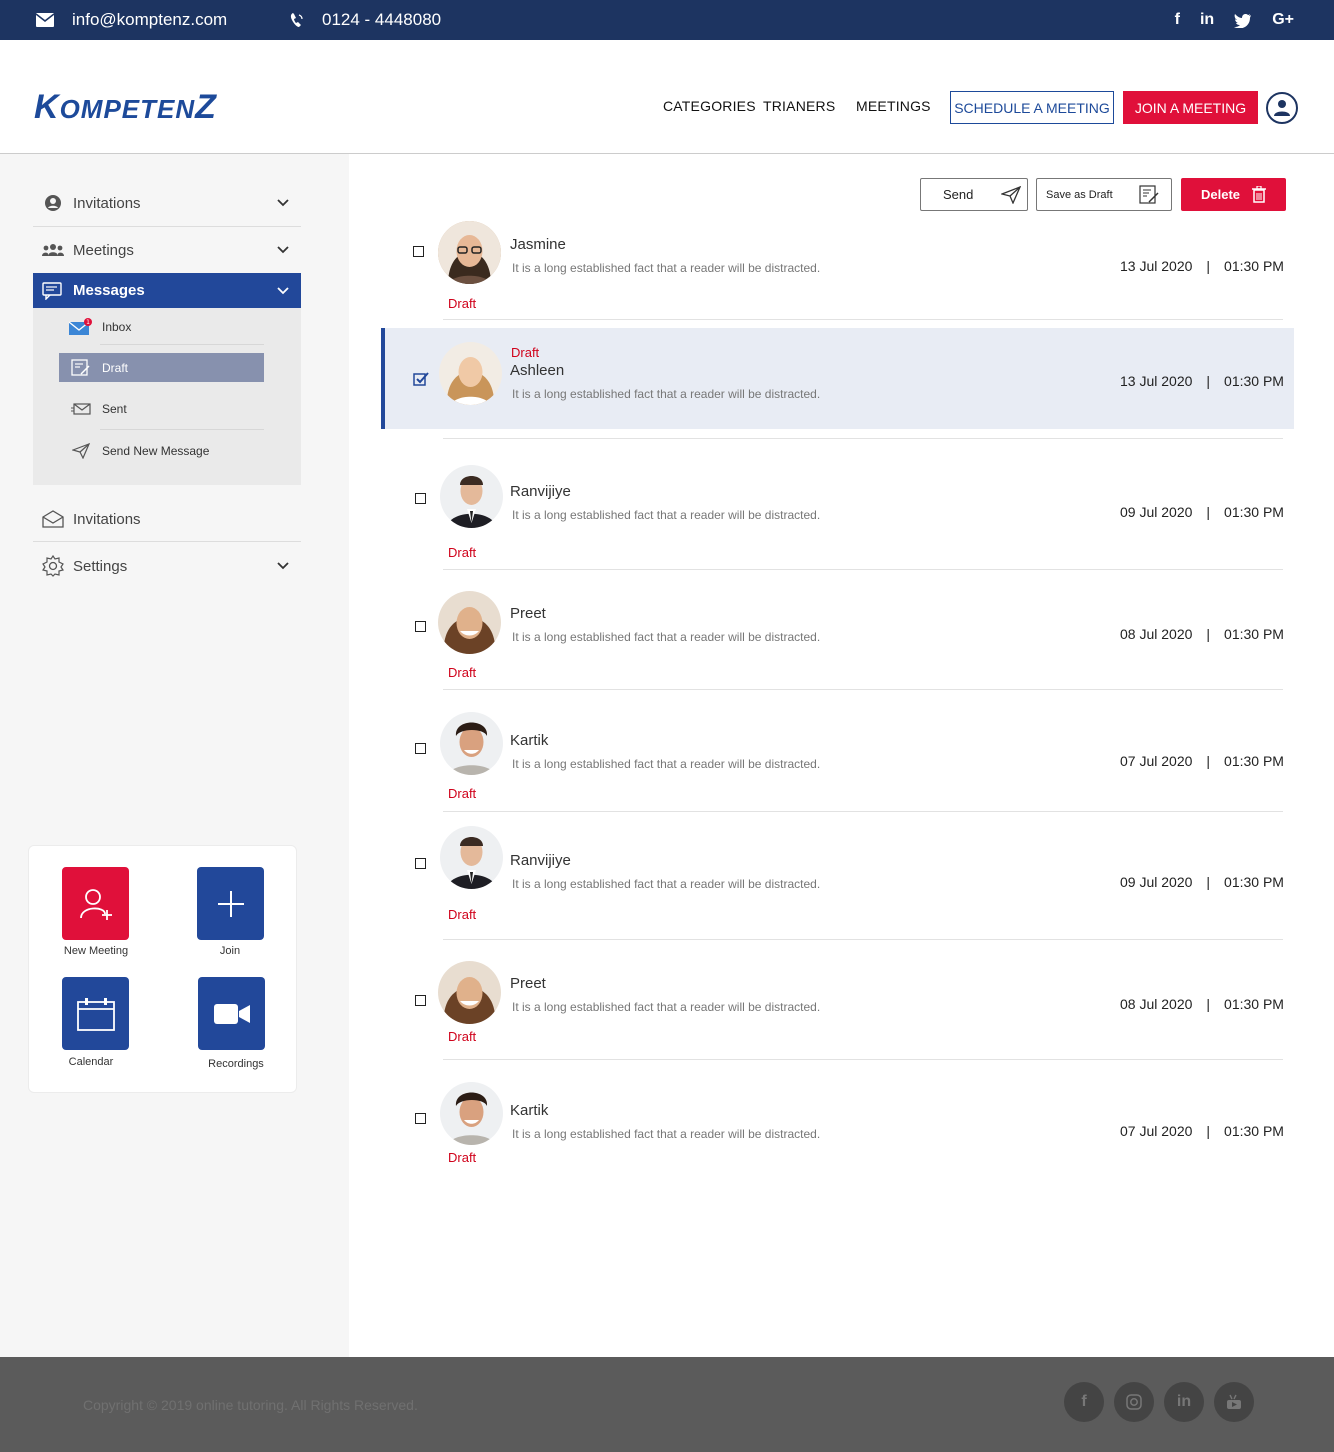 Image resolution: width=1334 pixels, height=1452 pixels. What do you see at coordinates (1243, 20) in the screenshot?
I see `twitter-icon` at bounding box center [1243, 20].